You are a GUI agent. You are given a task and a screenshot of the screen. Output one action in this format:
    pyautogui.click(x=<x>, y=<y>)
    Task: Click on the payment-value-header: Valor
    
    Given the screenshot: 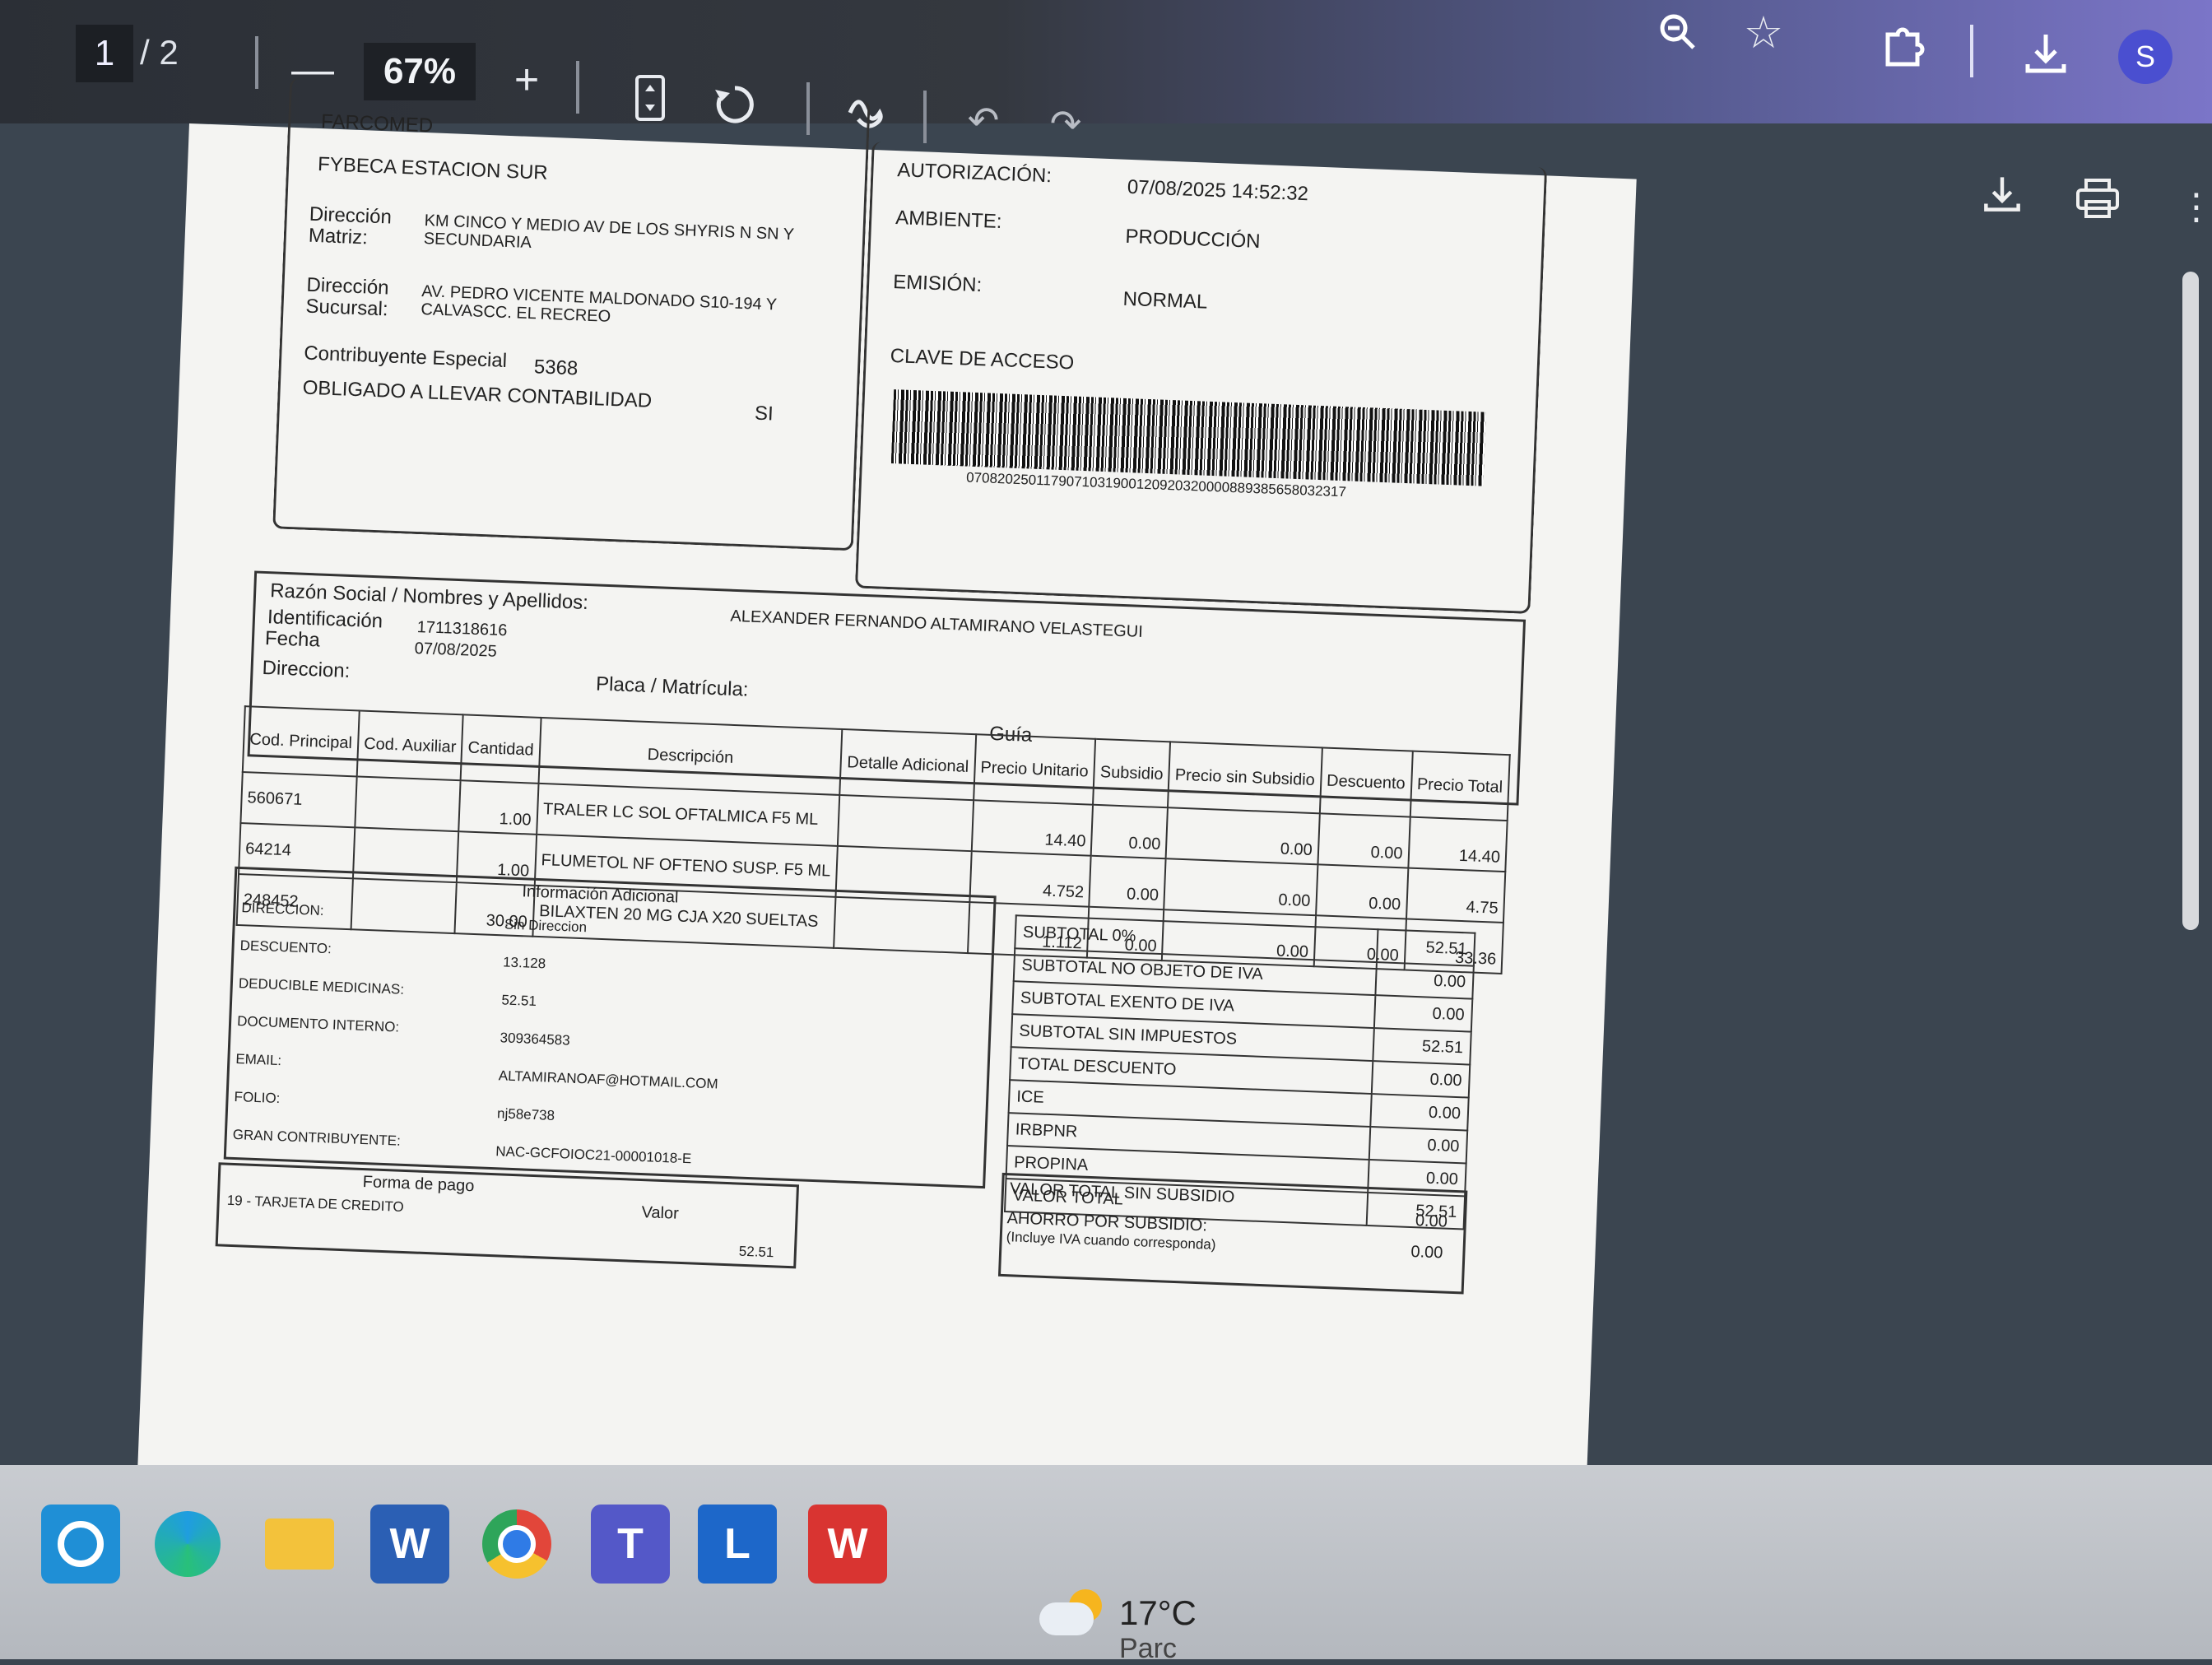 What is the action you would take?
    pyautogui.click(x=660, y=1213)
    